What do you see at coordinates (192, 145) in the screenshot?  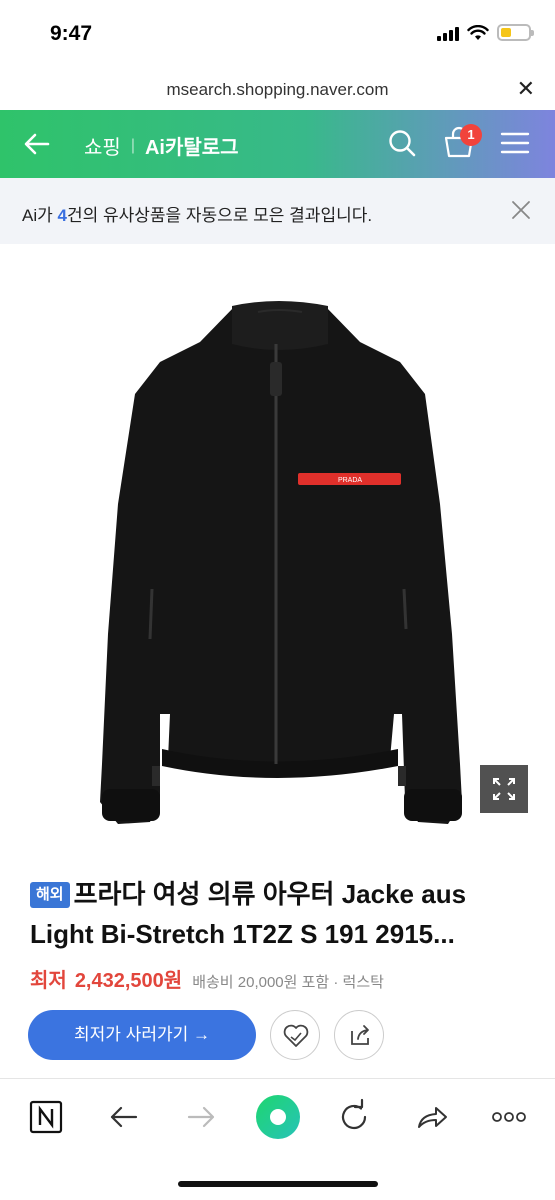 I see `header-catalog-label: Ai카탈로그` at bounding box center [192, 145].